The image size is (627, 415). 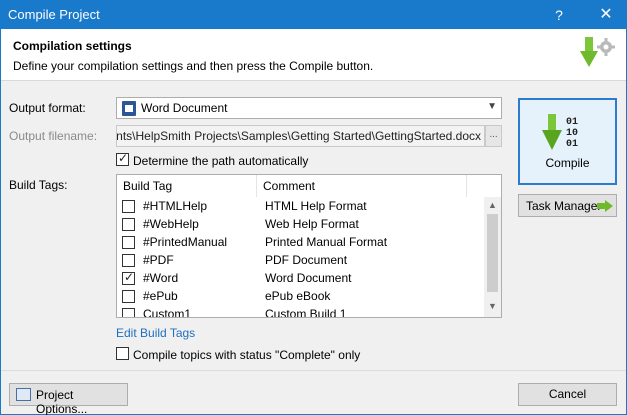 What do you see at coordinates (158, 260) in the screenshot?
I see `build-tag-cell: #PDF` at bounding box center [158, 260].